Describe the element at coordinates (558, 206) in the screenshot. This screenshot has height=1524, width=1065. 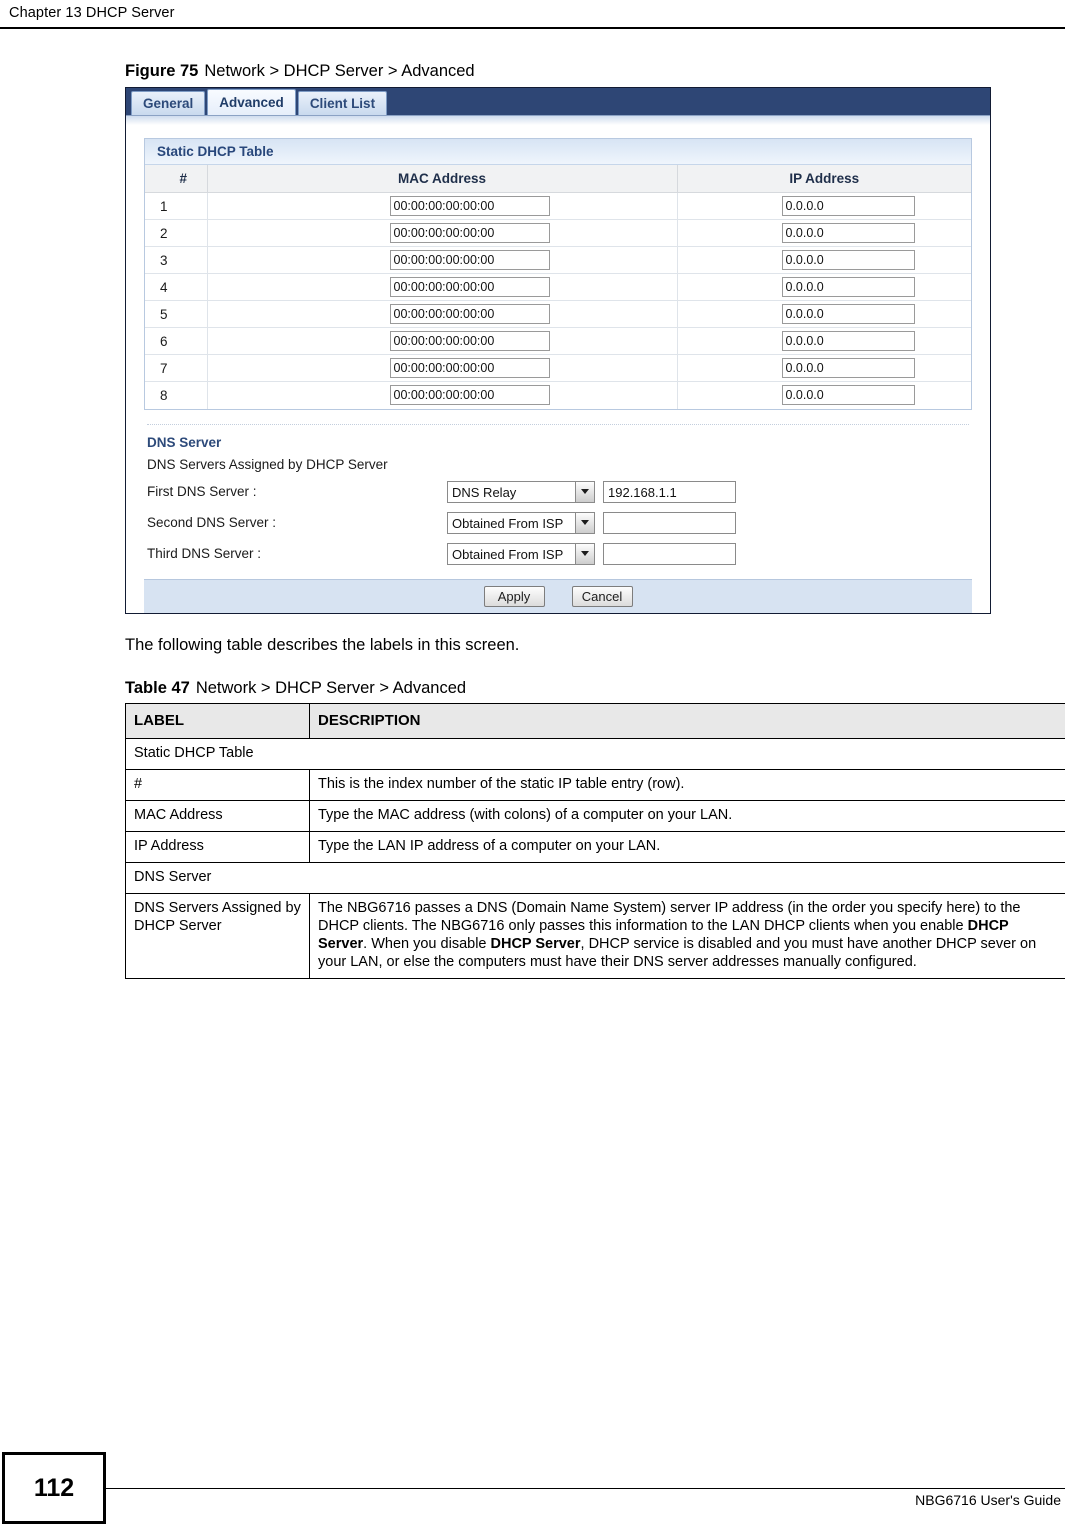
I see `table-row: 1 00:00:00:00:00:00 0.0.0.0` at that location.